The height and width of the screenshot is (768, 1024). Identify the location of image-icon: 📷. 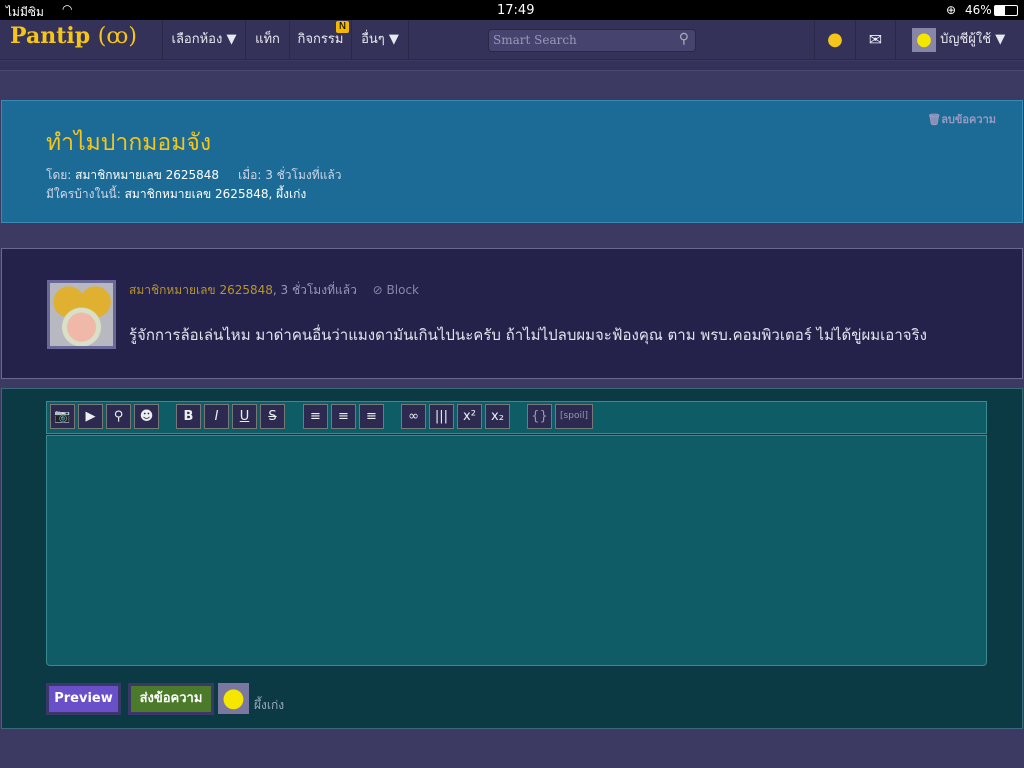
(62, 416).